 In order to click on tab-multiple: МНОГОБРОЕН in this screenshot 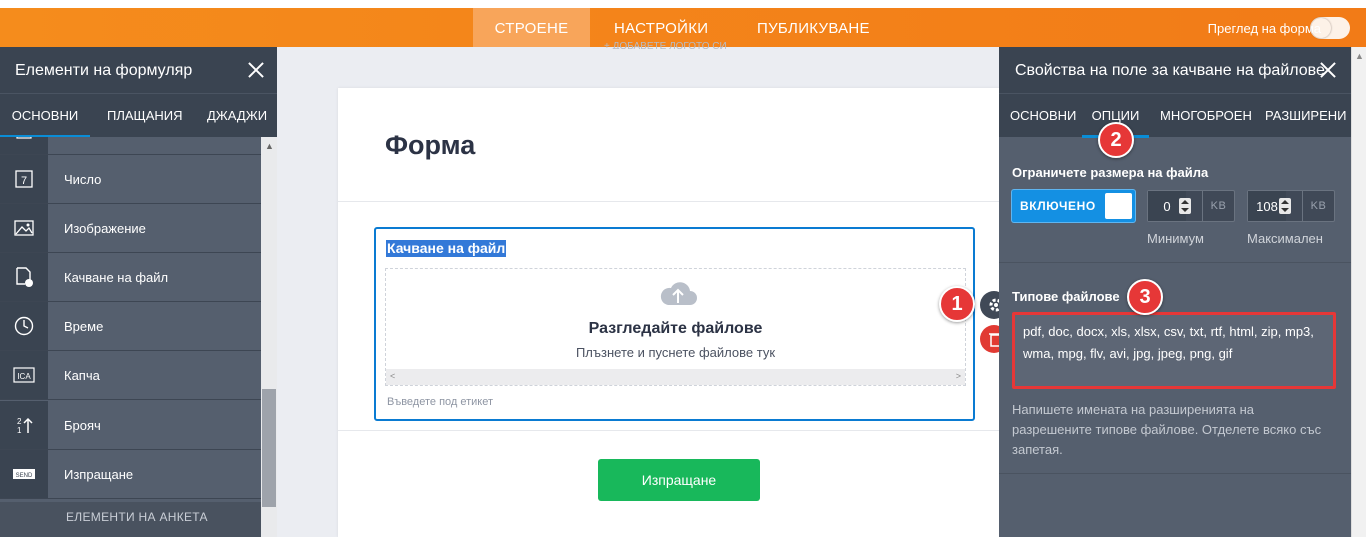, I will do `click(1206, 116)`.